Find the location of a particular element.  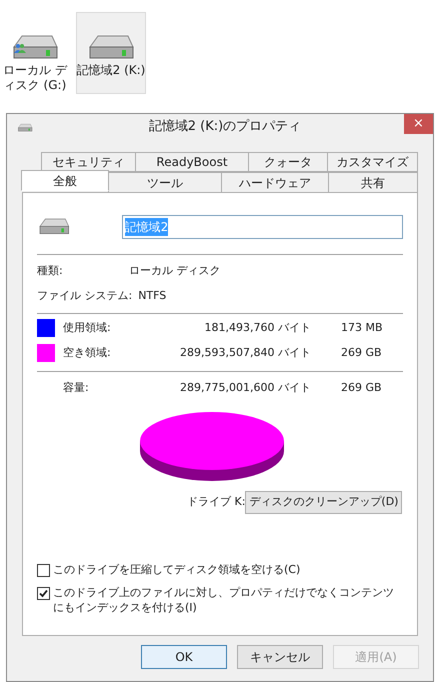

disk-cleanup-button: ディスクのクリーンアップ(D) is located at coordinates (323, 502).